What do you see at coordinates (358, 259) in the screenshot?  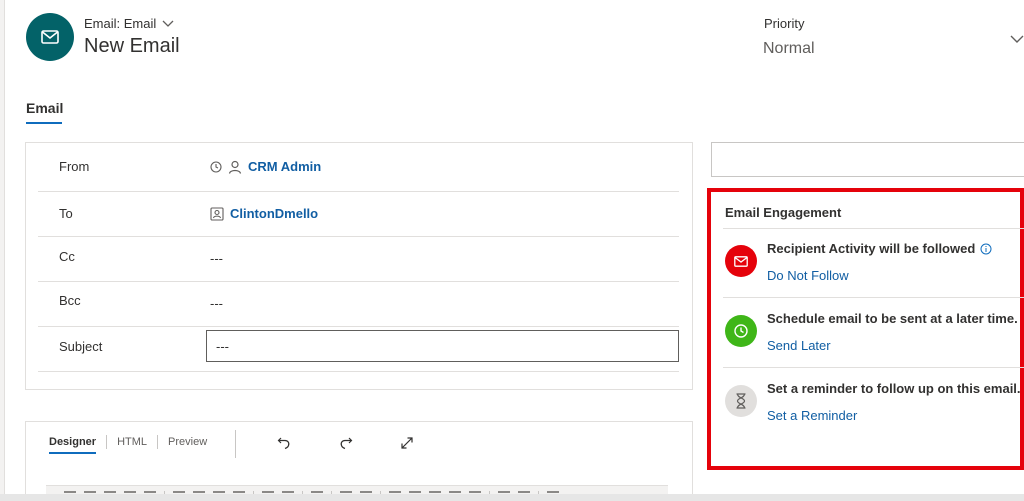 I see `form-row-cc: Cc ---` at bounding box center [358, 259].